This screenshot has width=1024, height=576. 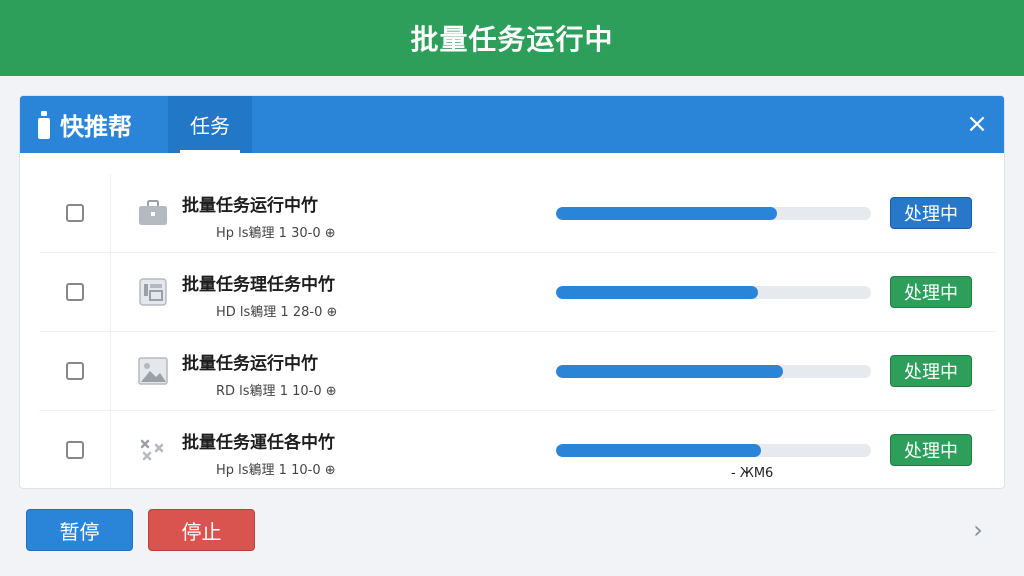 I want to click on brand-label: 快推帮, so click(x=96, y=127).